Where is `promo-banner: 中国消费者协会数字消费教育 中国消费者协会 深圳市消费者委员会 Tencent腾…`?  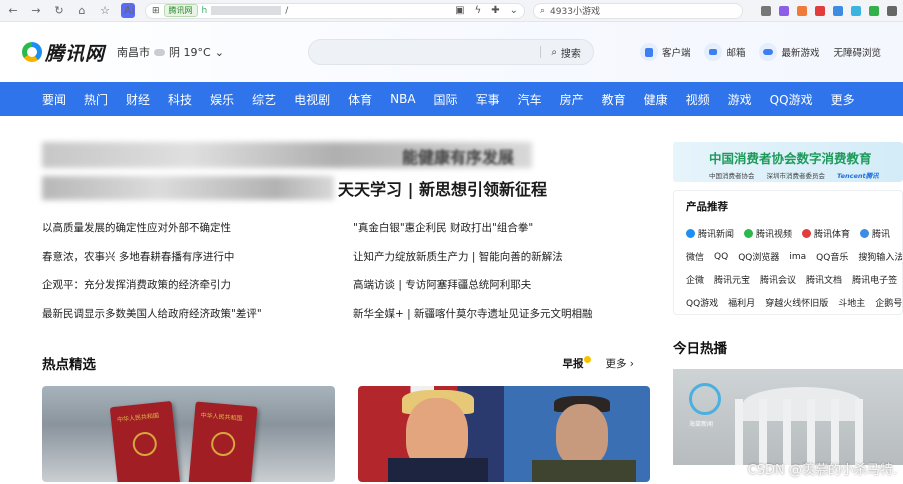
promo-banner: 中国消费者协会数字消费教育 中国消费者协会 深圳市消费者委员会 Tencent腾… is located at coordinates (788, 162).